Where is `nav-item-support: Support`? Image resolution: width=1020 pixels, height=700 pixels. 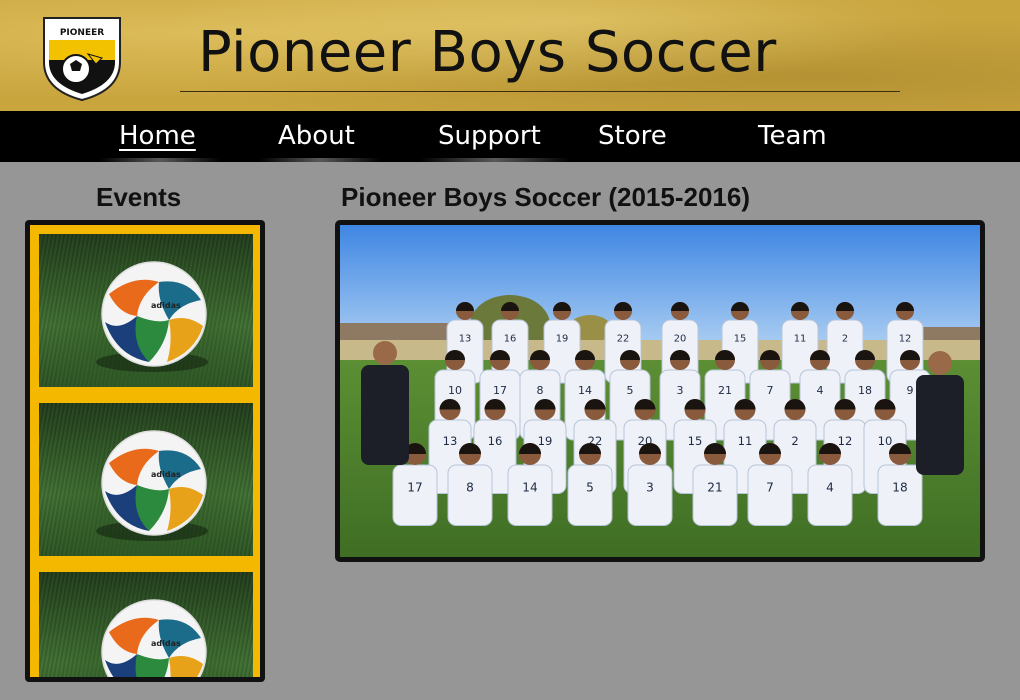
nav-item-support: Support is located at coordinates (489, 136).